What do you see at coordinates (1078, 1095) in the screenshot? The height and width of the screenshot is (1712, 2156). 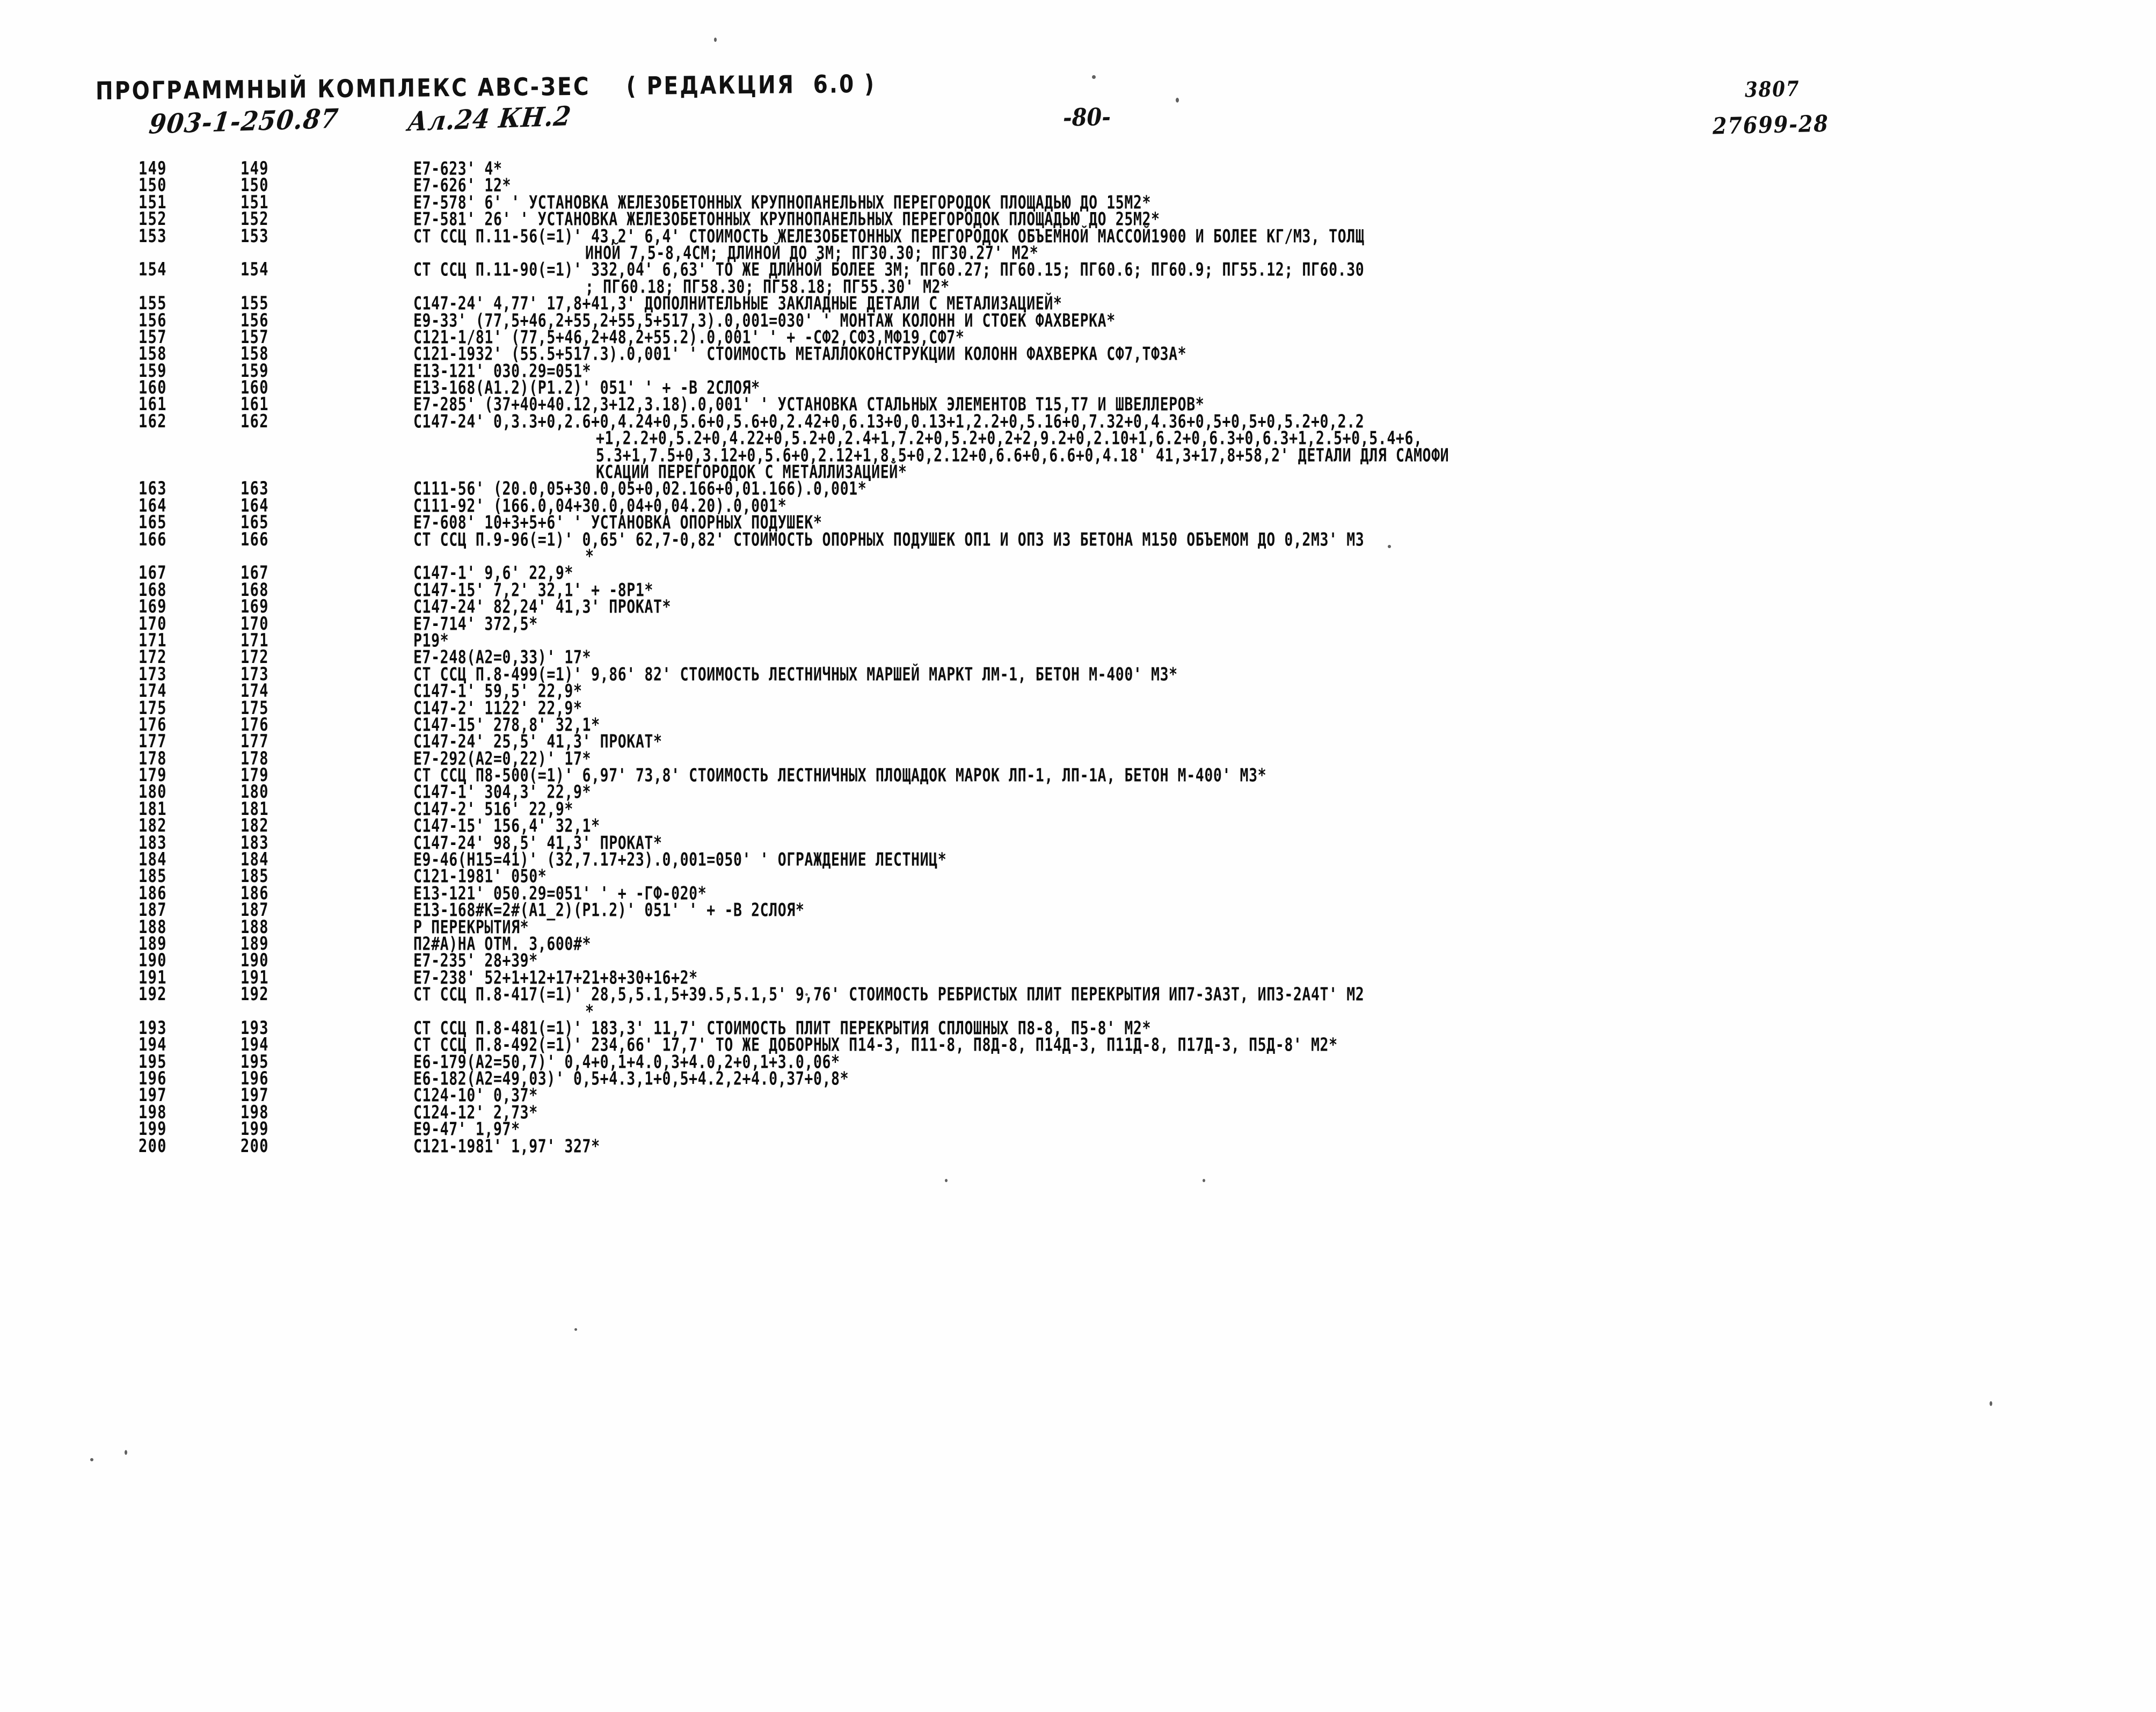 I see `listing-row: 197 197 C124-10' 0,37*` at bounding box center [1078, 1095].